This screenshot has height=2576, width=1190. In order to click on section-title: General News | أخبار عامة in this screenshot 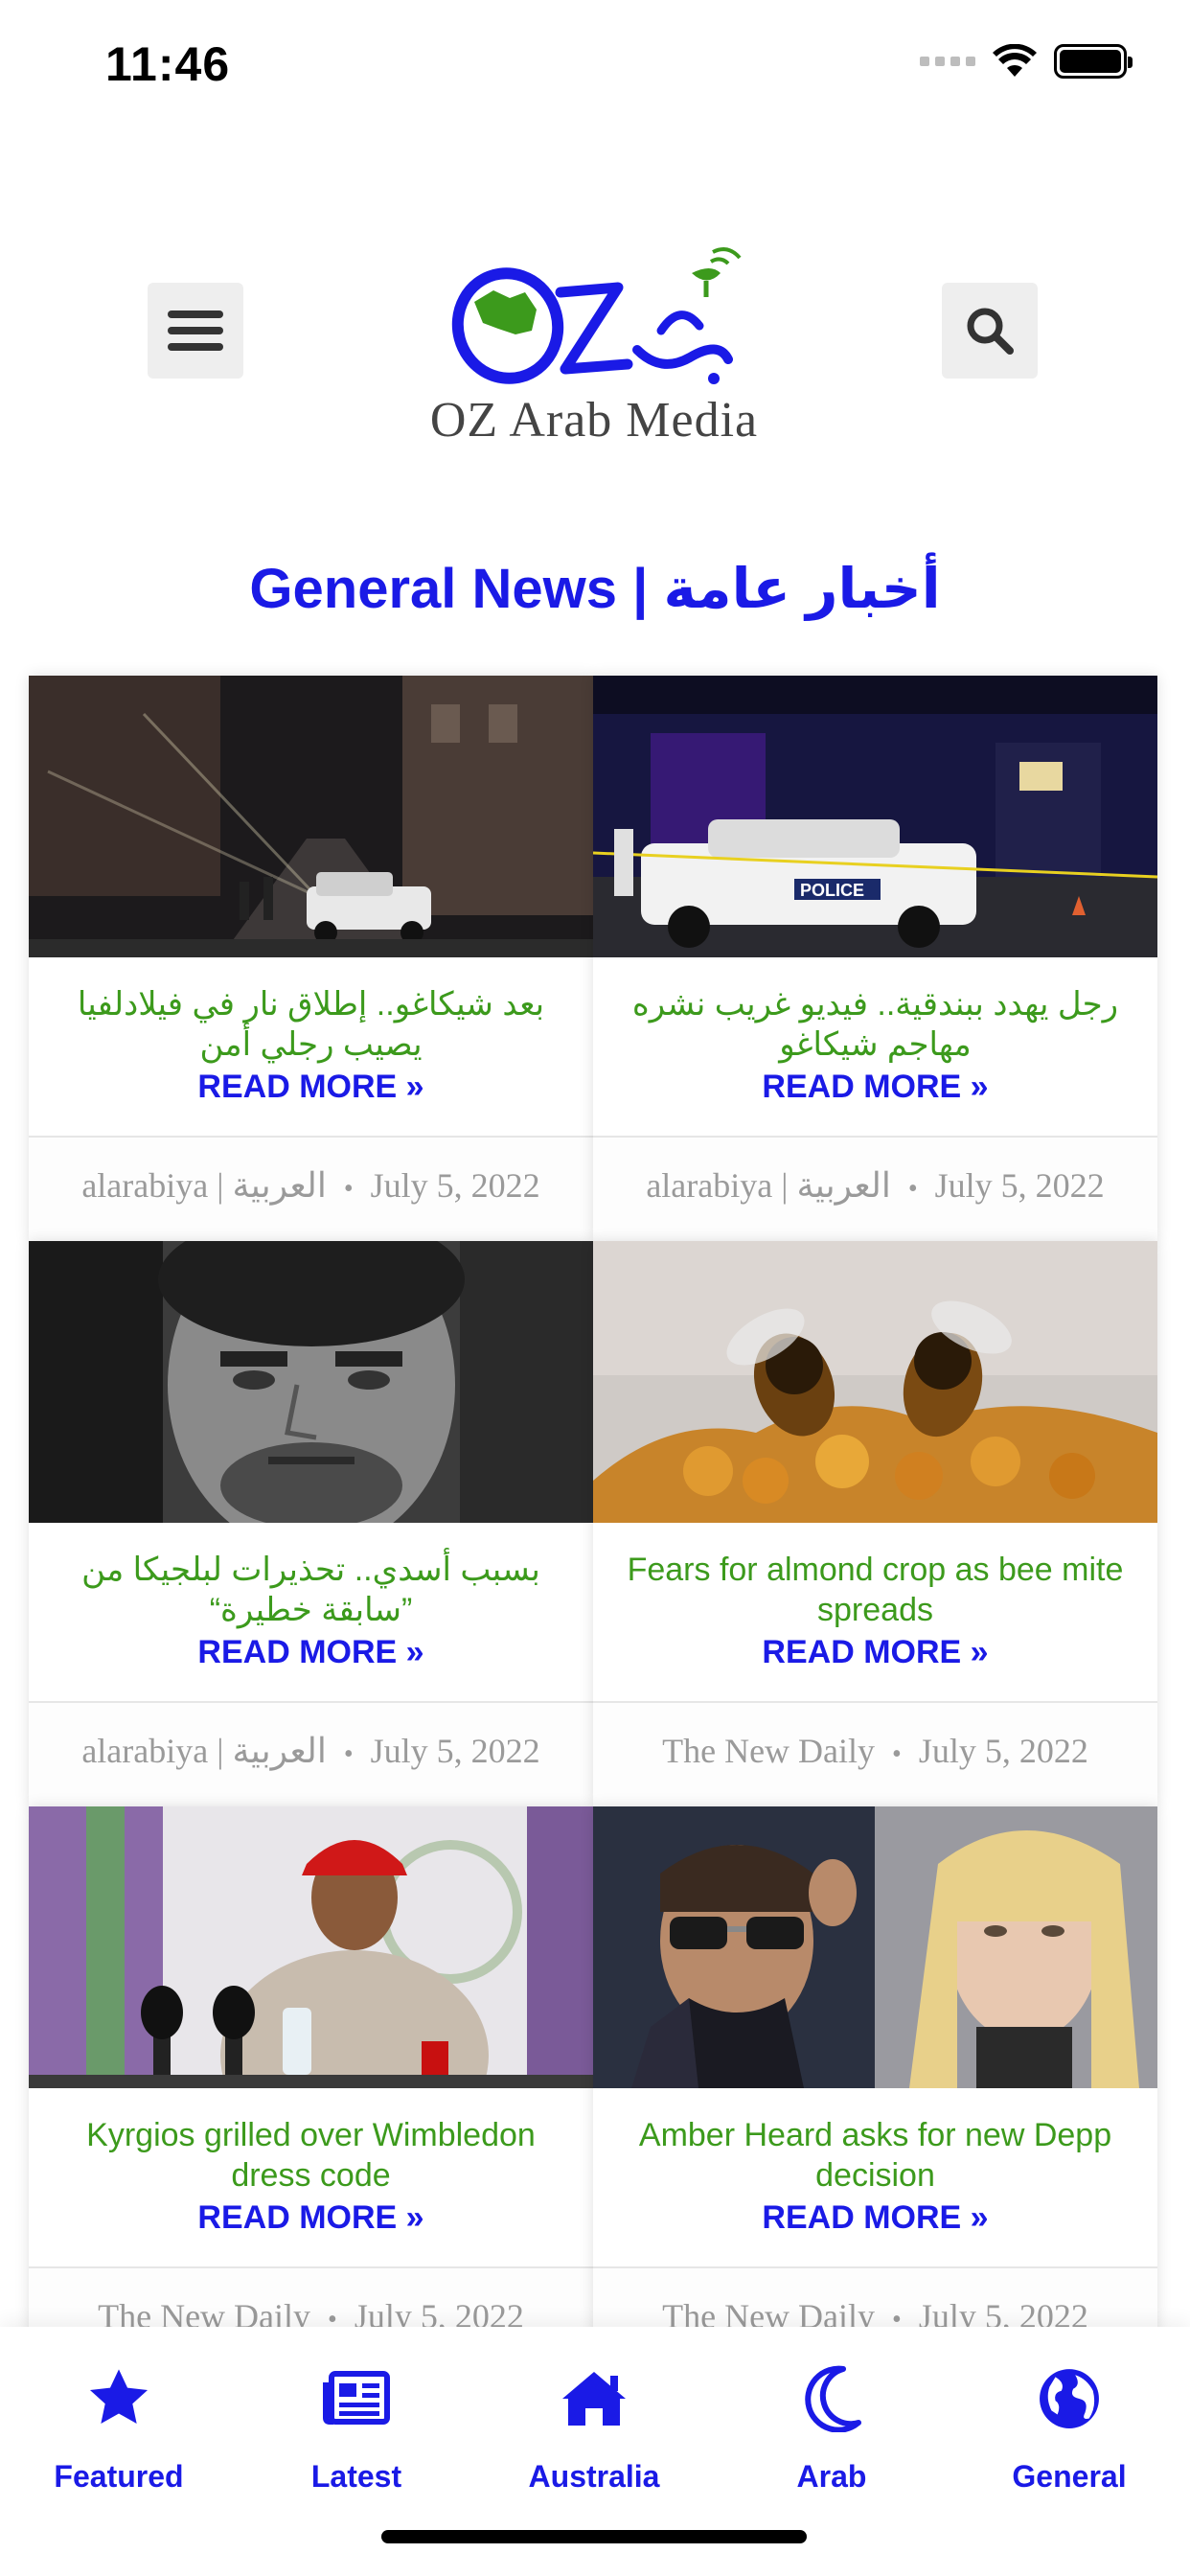, I will do `click(595, 589)`.